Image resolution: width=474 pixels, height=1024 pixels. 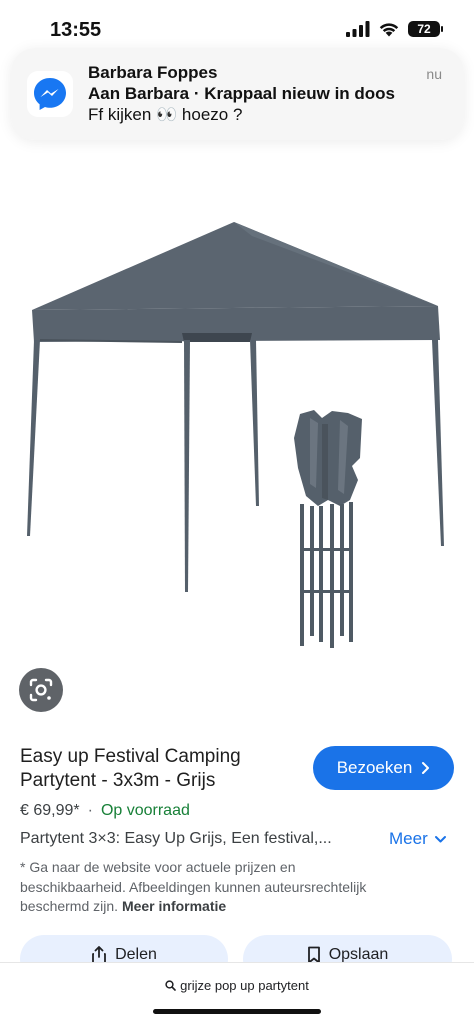 I want to click on notification-message: Ff kijken 👀 hoezo ?, so click(x=165, y=114).